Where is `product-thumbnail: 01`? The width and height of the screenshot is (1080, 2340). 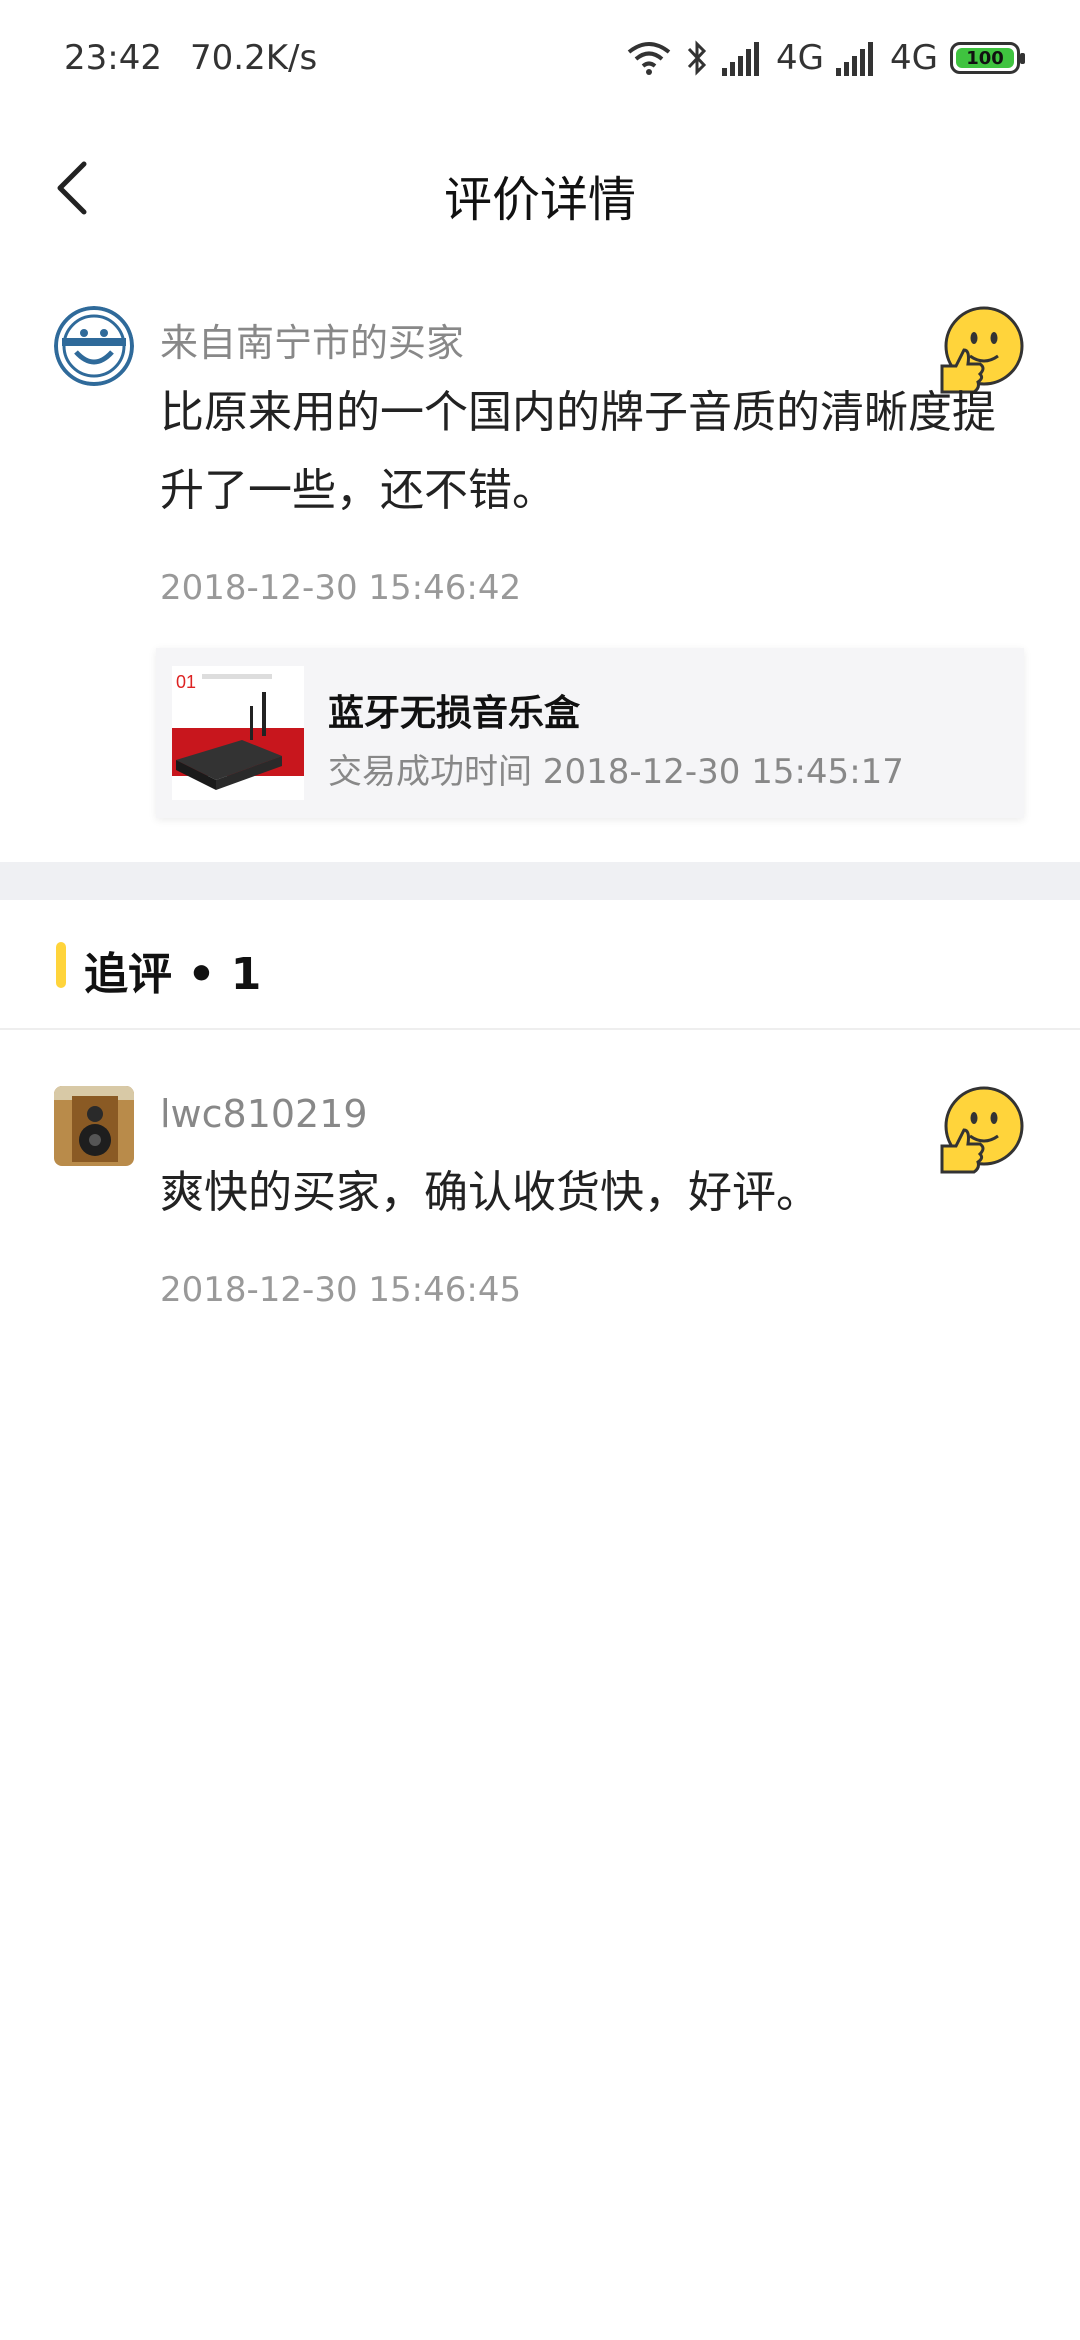 product-thumbnail: 01 is located at coordinates (238, 733).